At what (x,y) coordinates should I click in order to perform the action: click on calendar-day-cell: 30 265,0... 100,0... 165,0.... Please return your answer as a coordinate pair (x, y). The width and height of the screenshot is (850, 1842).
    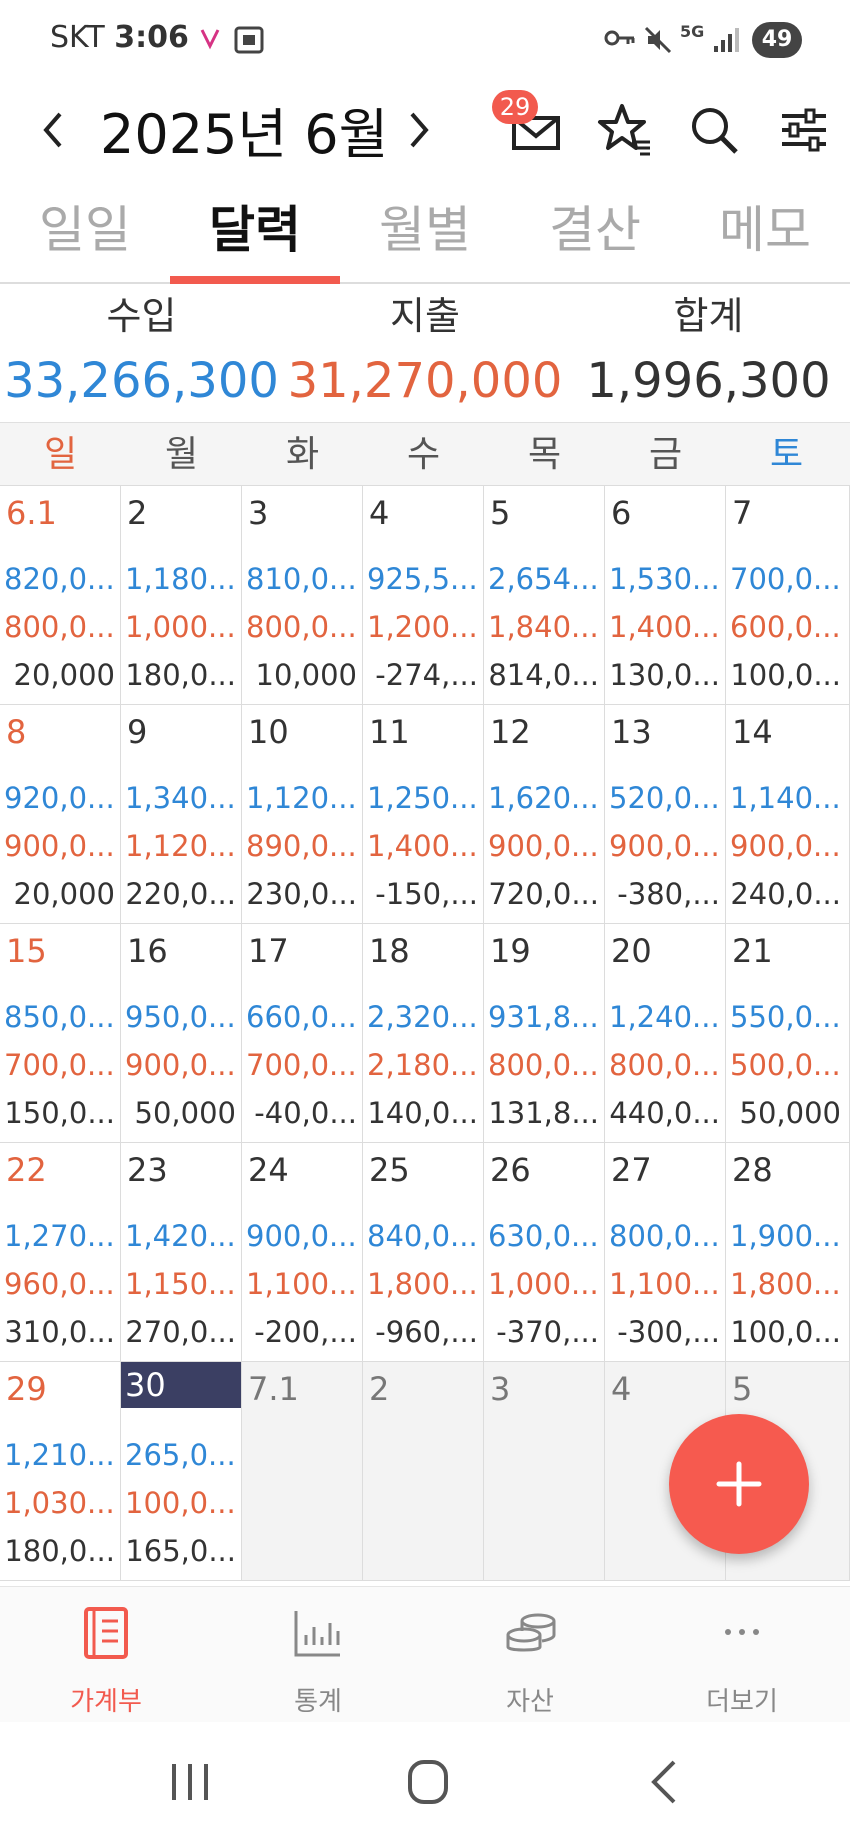
    Looking at the image, I should click on (181, 1471).